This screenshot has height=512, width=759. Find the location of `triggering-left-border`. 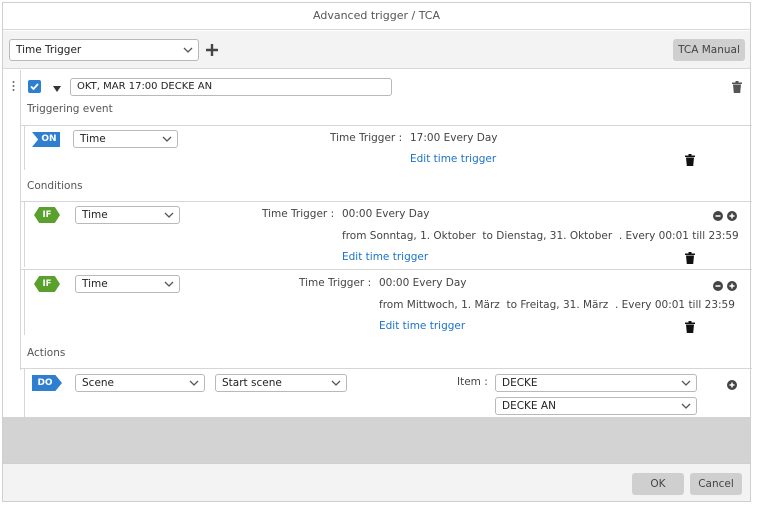

triggering-left-border is located at coordinates (24, 148).